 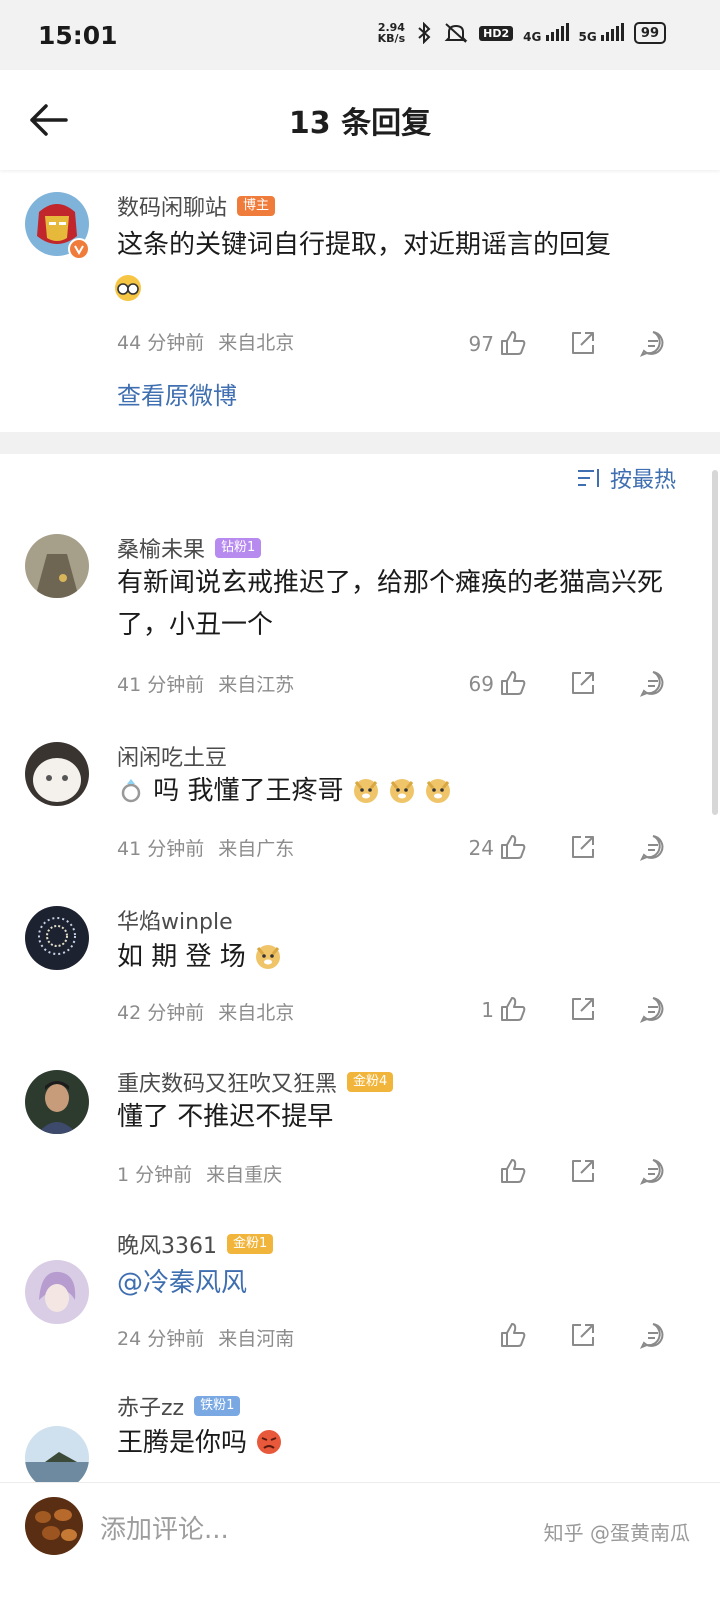 I want to click on like-count: 24, so click(x=481, y=848).